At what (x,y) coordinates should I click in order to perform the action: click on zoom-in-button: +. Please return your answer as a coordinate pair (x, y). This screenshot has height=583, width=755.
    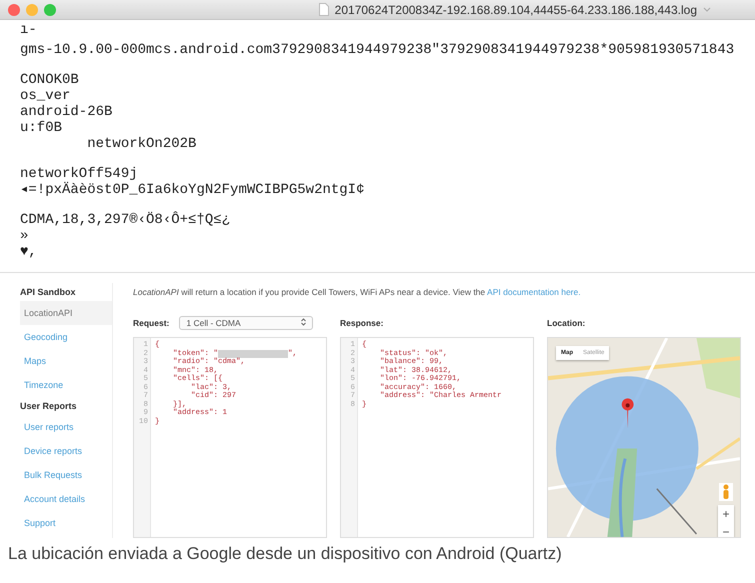
    Looking at the image, I should click on (726, 514).